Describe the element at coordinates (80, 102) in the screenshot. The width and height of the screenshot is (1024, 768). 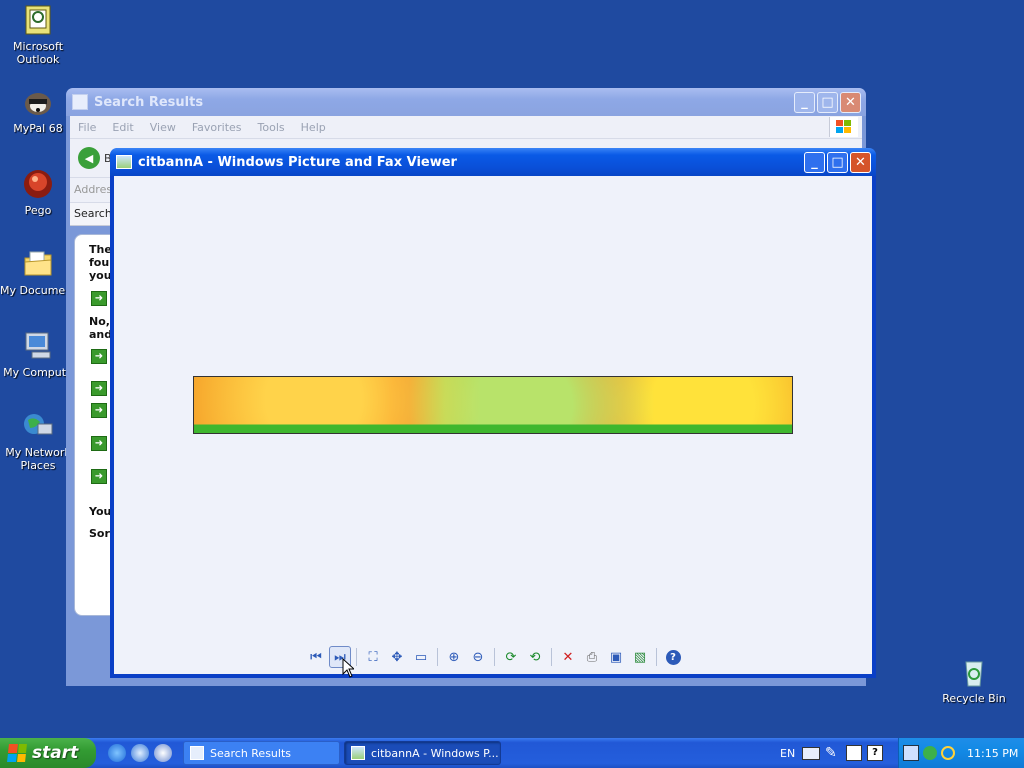
I see `search-window-icon` at that location.